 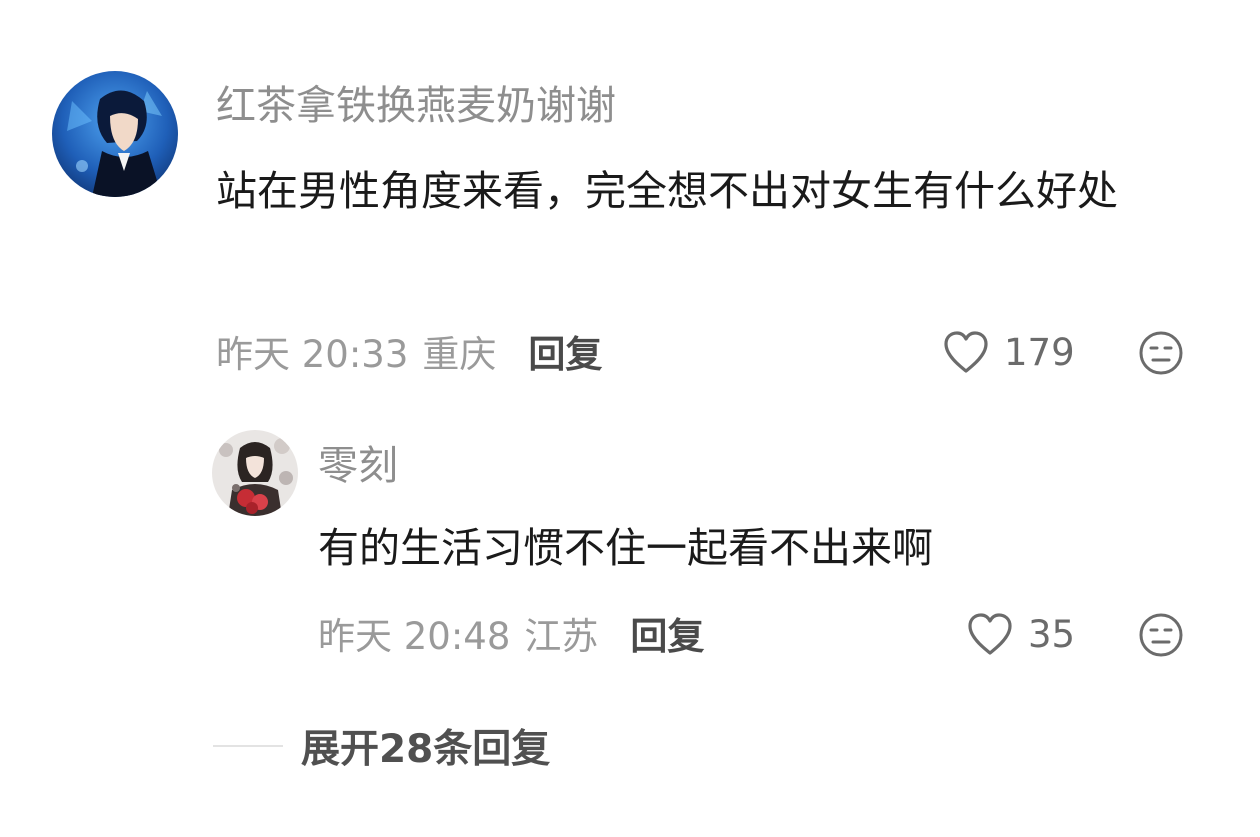 I want to click on like-button: 35, so click(x=1020, y=634).